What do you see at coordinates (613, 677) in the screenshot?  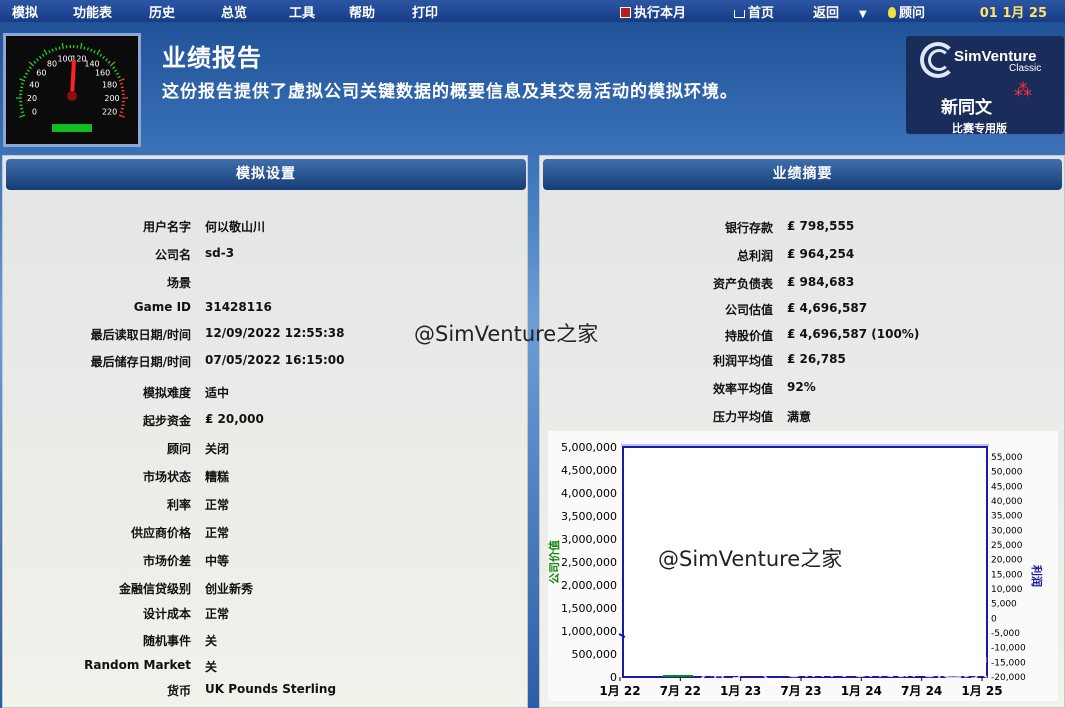 I see `left-axis-tick: 0` at bounding box center [613, 677].